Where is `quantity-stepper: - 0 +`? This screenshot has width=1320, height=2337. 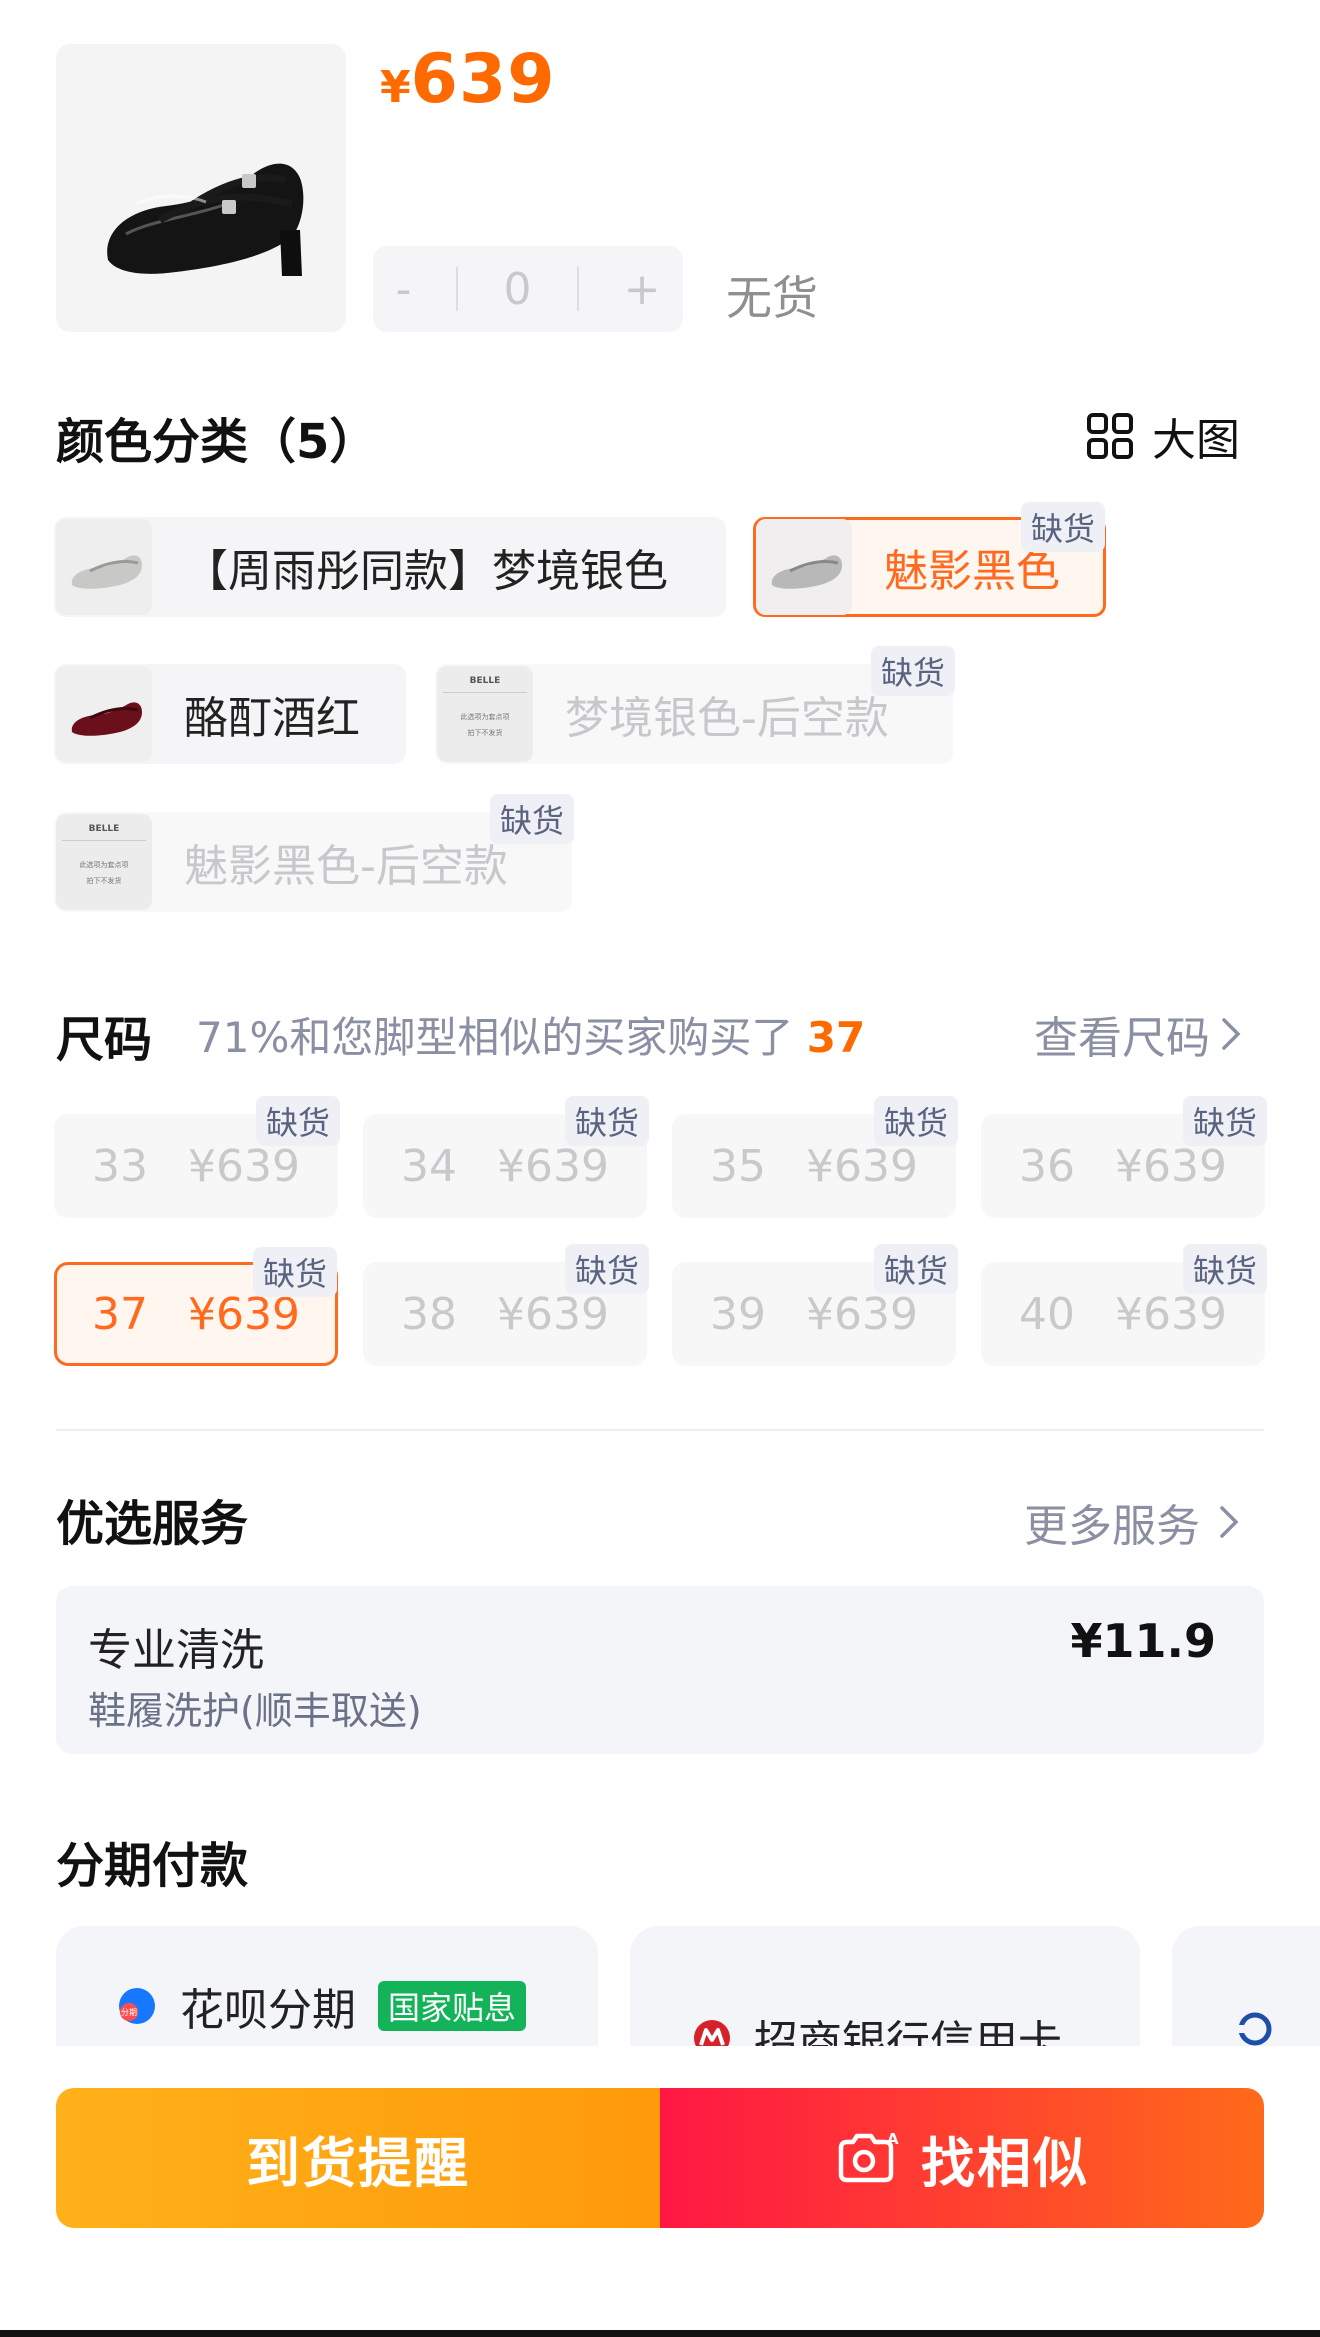
quantity-stepper: - 0 + is located at coordinates (528, 289).